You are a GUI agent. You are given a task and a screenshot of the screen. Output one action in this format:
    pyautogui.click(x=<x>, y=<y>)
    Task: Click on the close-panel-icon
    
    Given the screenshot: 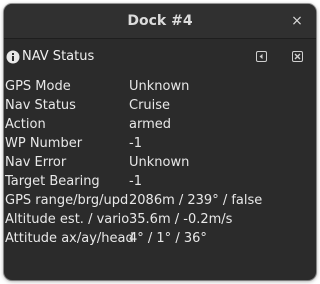 What is the action you would take?
    pyautogui.click(x=297, y=56)
    